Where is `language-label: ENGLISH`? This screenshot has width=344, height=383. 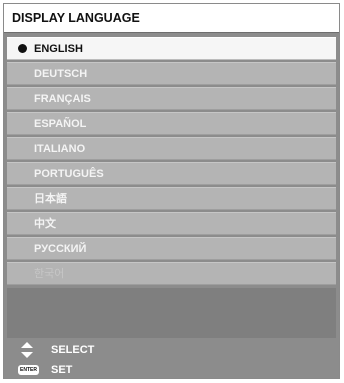 language-label: ENGLISH is located at coordinates (58, 49).